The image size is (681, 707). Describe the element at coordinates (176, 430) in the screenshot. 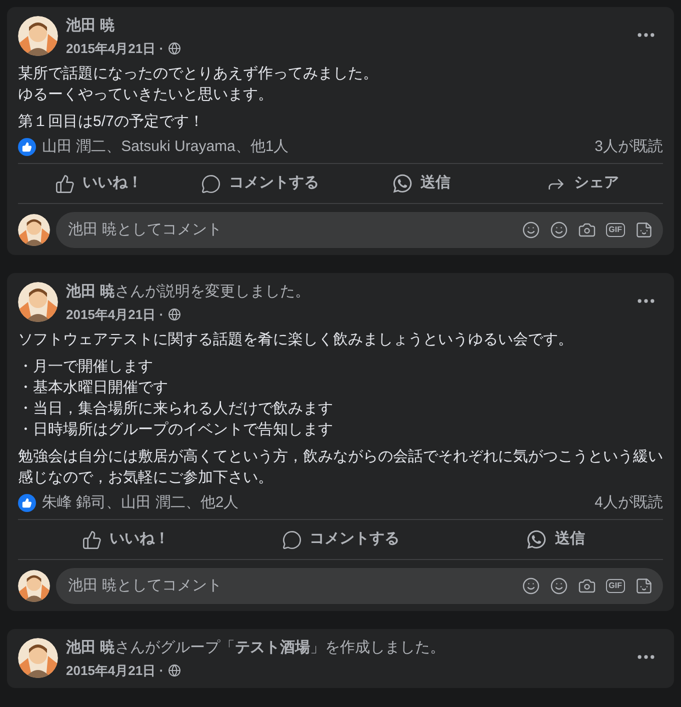

I see `post-text-line: ・日時場所はグループのイベントで告知します` at that location.